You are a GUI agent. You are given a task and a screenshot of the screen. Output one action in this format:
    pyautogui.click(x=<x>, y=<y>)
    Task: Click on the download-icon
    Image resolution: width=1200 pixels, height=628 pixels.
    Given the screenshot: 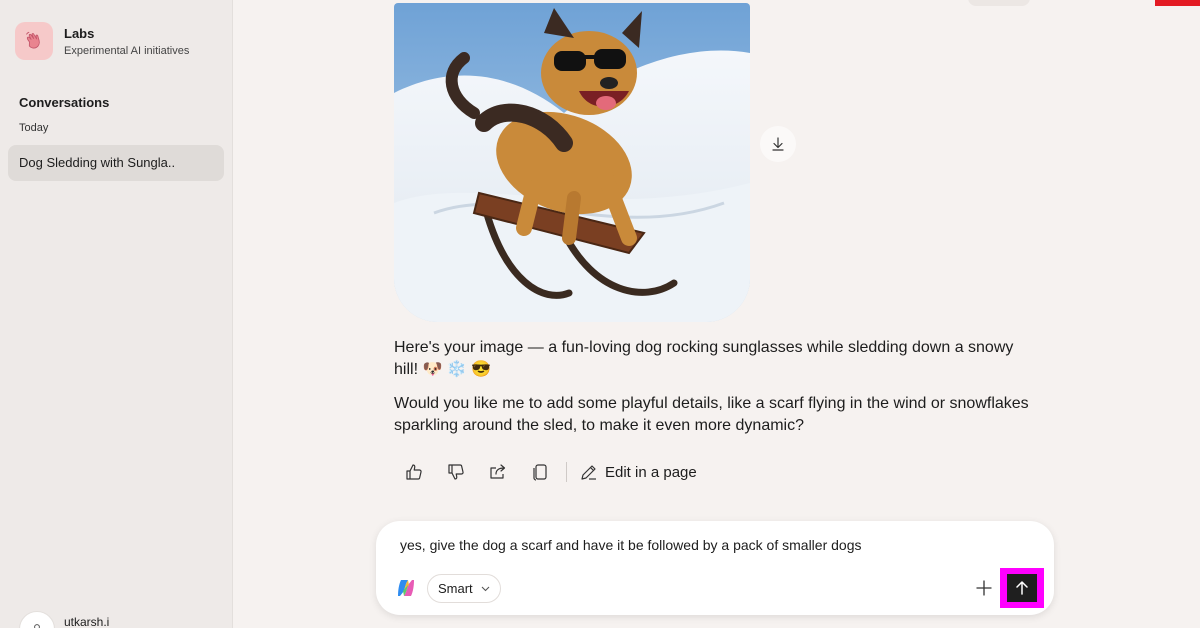 What is the action you would take?
    pyautogui.click(x=778, y=144)
    